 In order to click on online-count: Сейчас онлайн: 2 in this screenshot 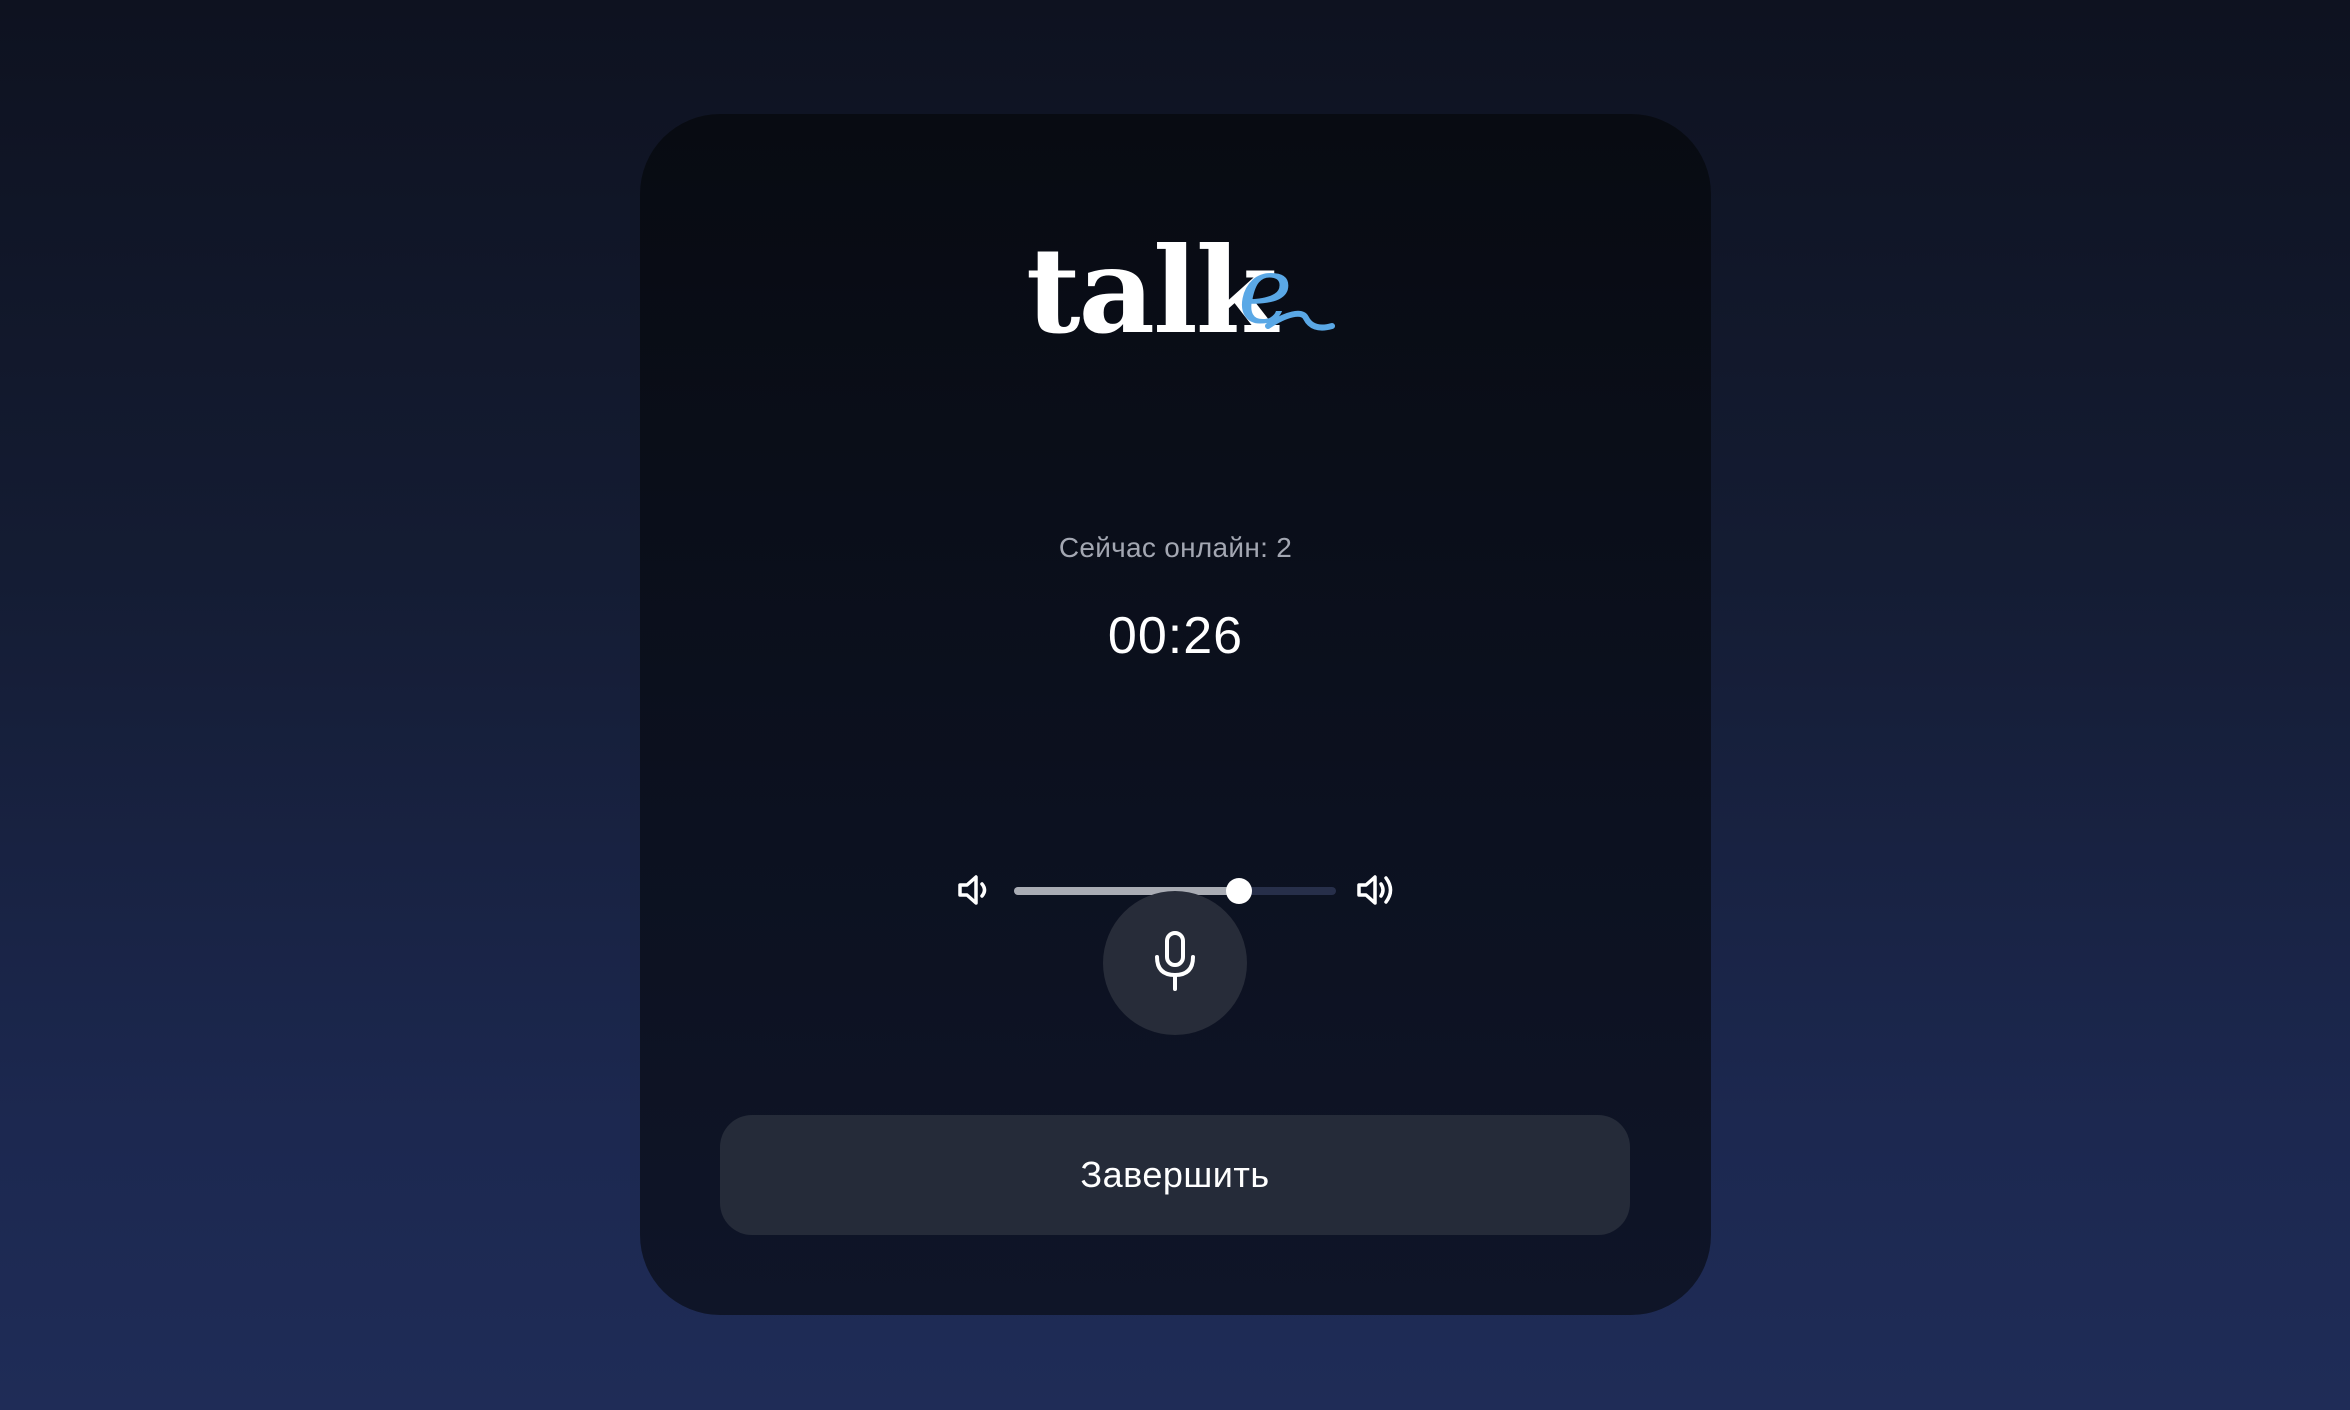, I will do `click(1175, 547)`.